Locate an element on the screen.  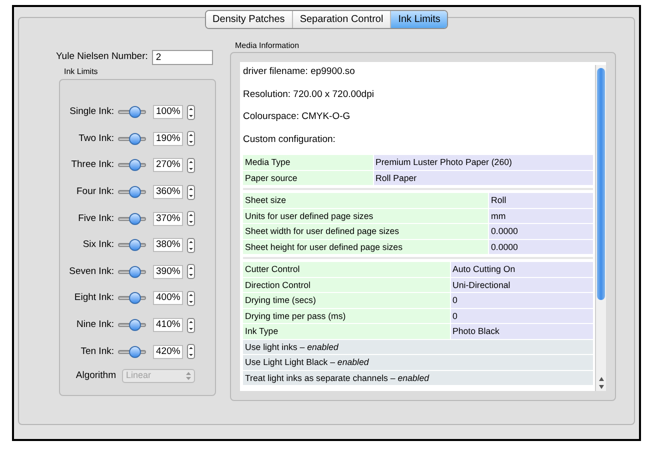
info-text: Resolution: 720.00 x 720.00dpi is located at coordinates (309, 95).